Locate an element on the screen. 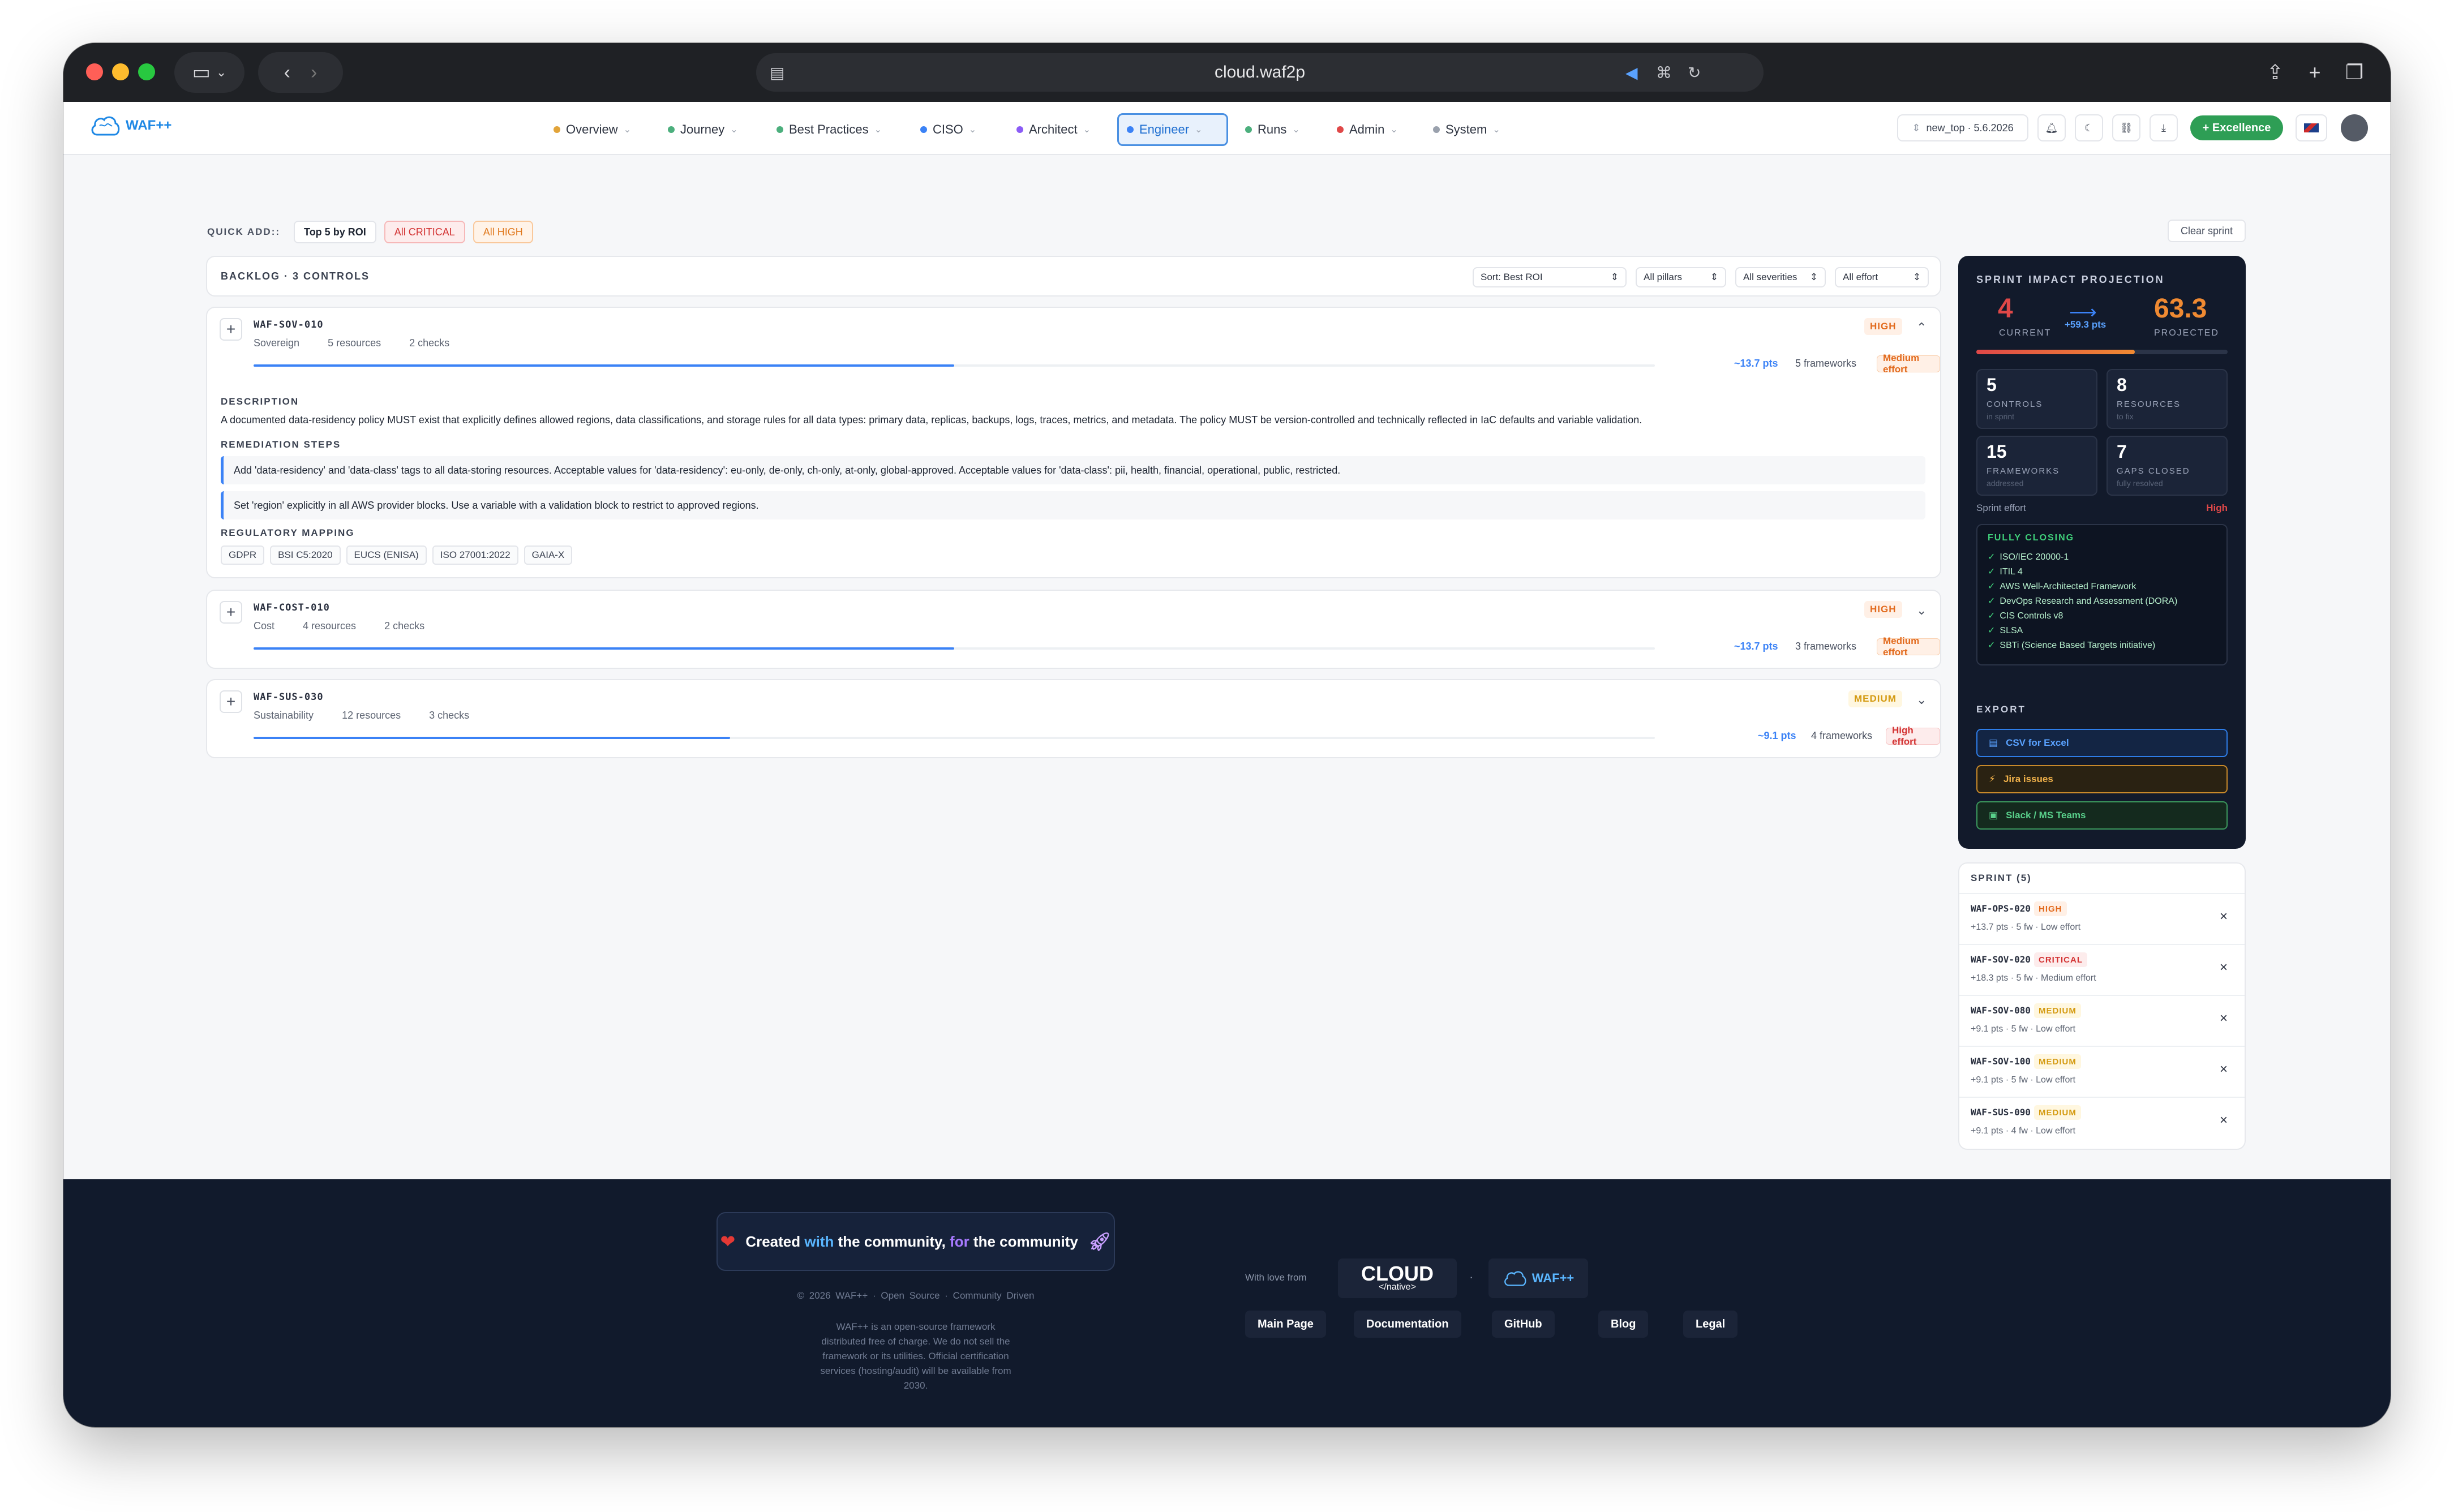 The height and width of the screenshot is (1512, 2454). language-button is located at coordinates (2311, 127).